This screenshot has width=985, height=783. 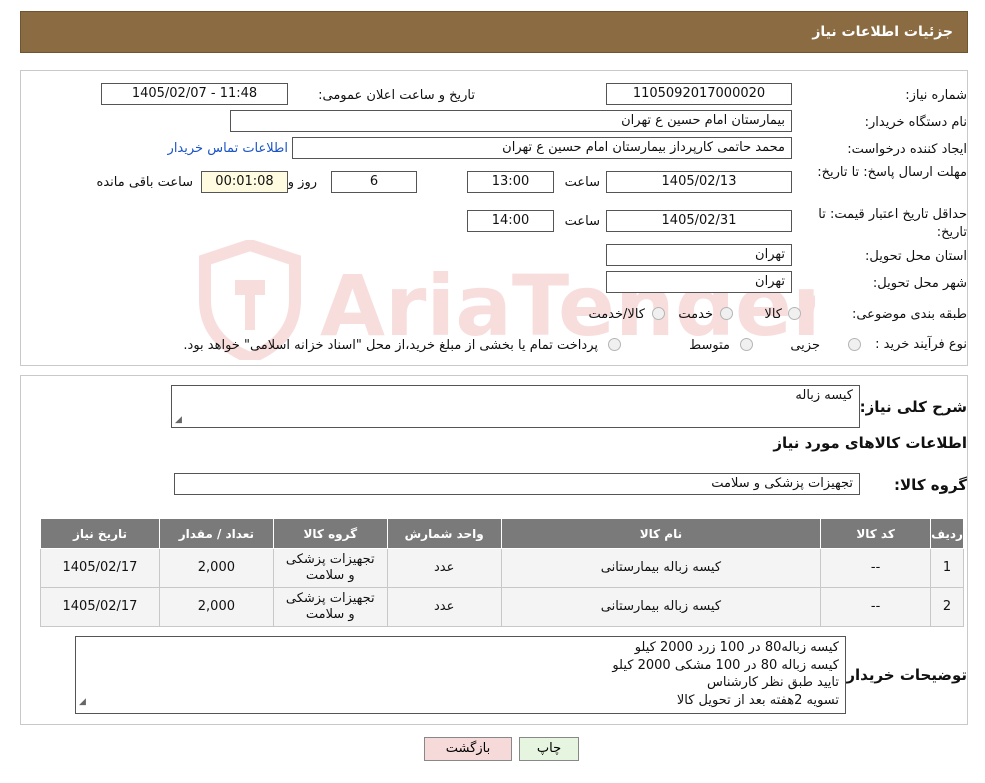 I want to click on validity-date-field: 1405/02/31, so click(x=699, y=221).